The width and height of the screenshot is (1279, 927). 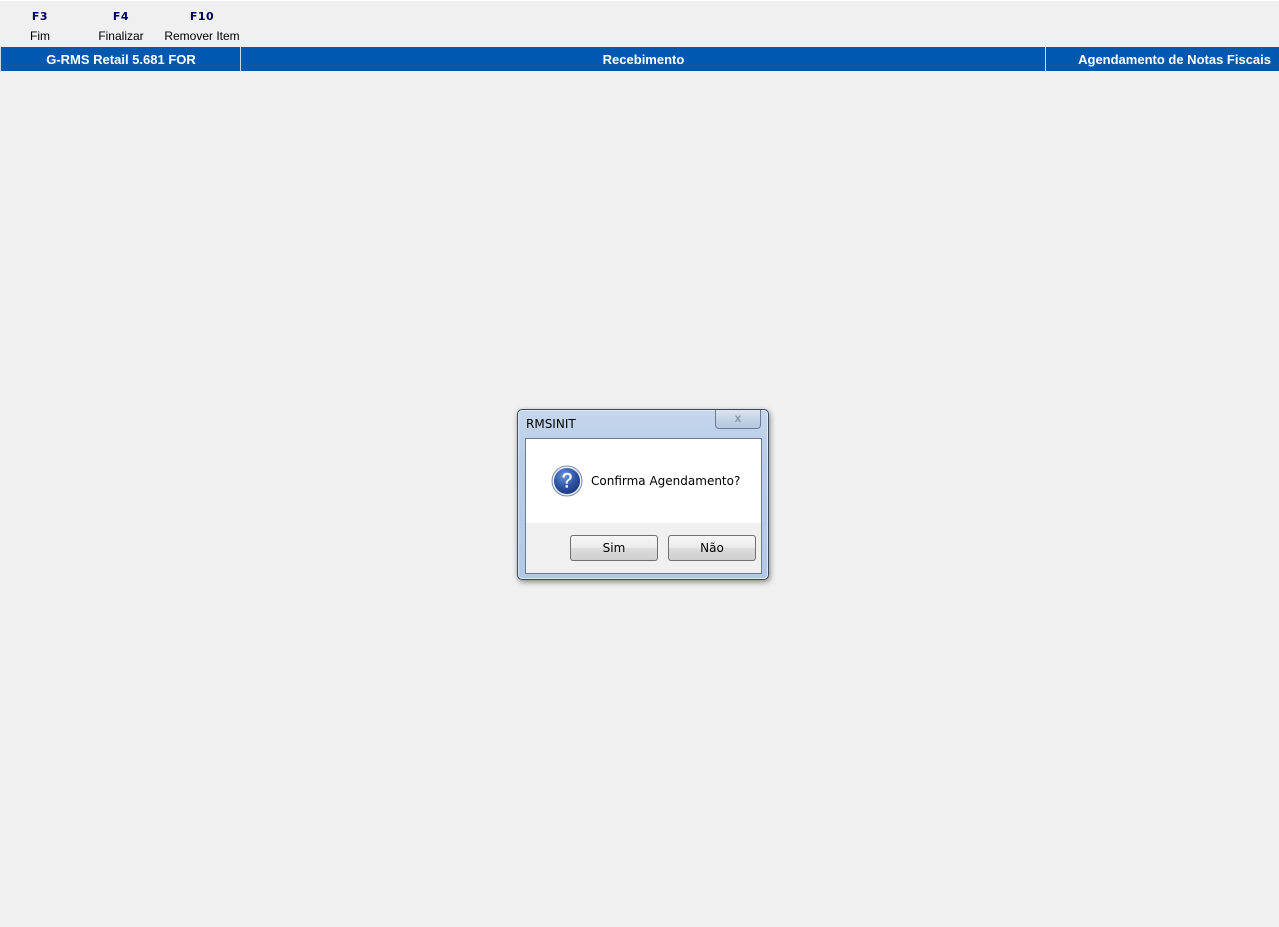 What do you see at coordinates (121, 16) in the screenshot?
I see `fkey-code: F4` at bounding box center [121, 16].